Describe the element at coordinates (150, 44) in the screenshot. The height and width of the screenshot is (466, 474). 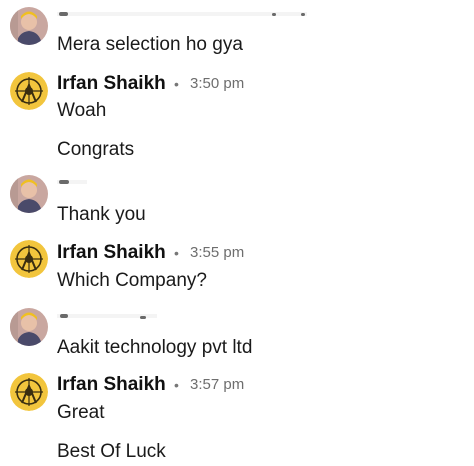
I see `message-text: Mera selection ho gya` at that location.